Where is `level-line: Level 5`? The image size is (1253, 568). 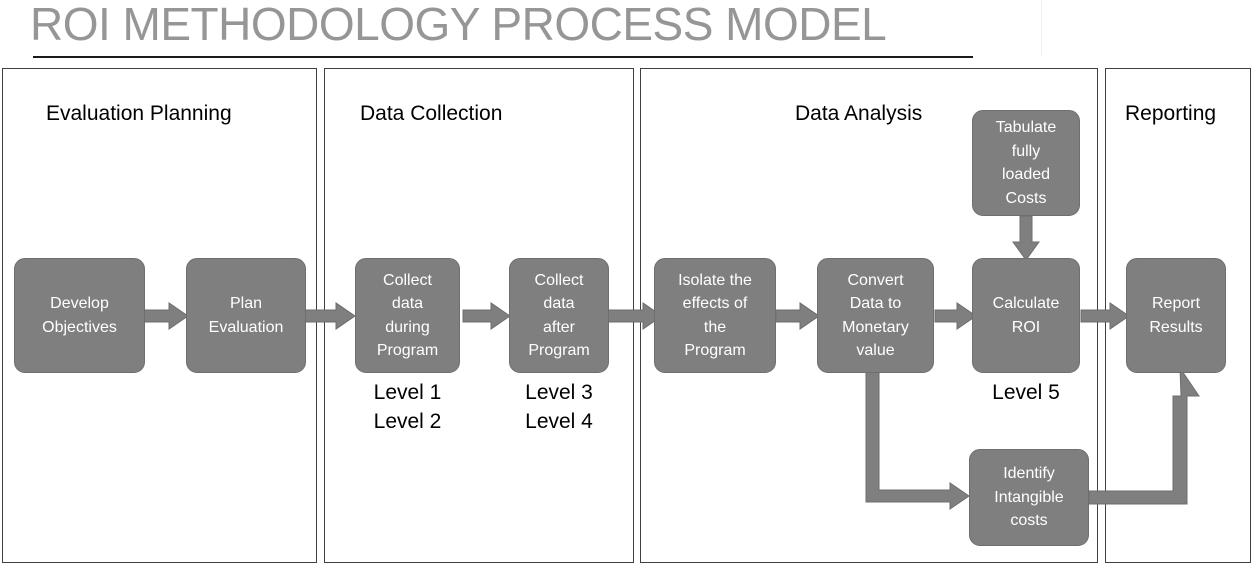
level-line: Level 5 is located at coordinates (1026, 392).